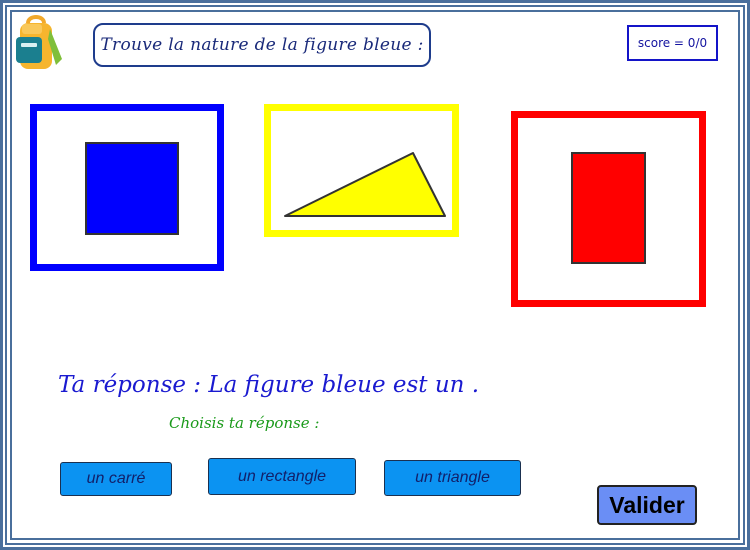  I want to click on choice-rectangle-button: un rectangle, so click(282, 476).